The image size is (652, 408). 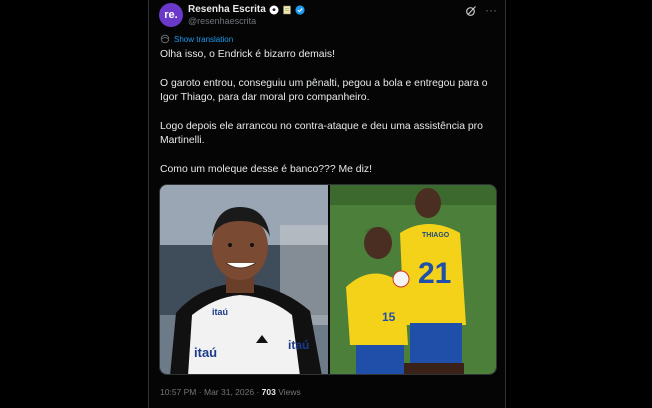 I want to click on shirt-name: THIAGO, so click(x=436, y=235).